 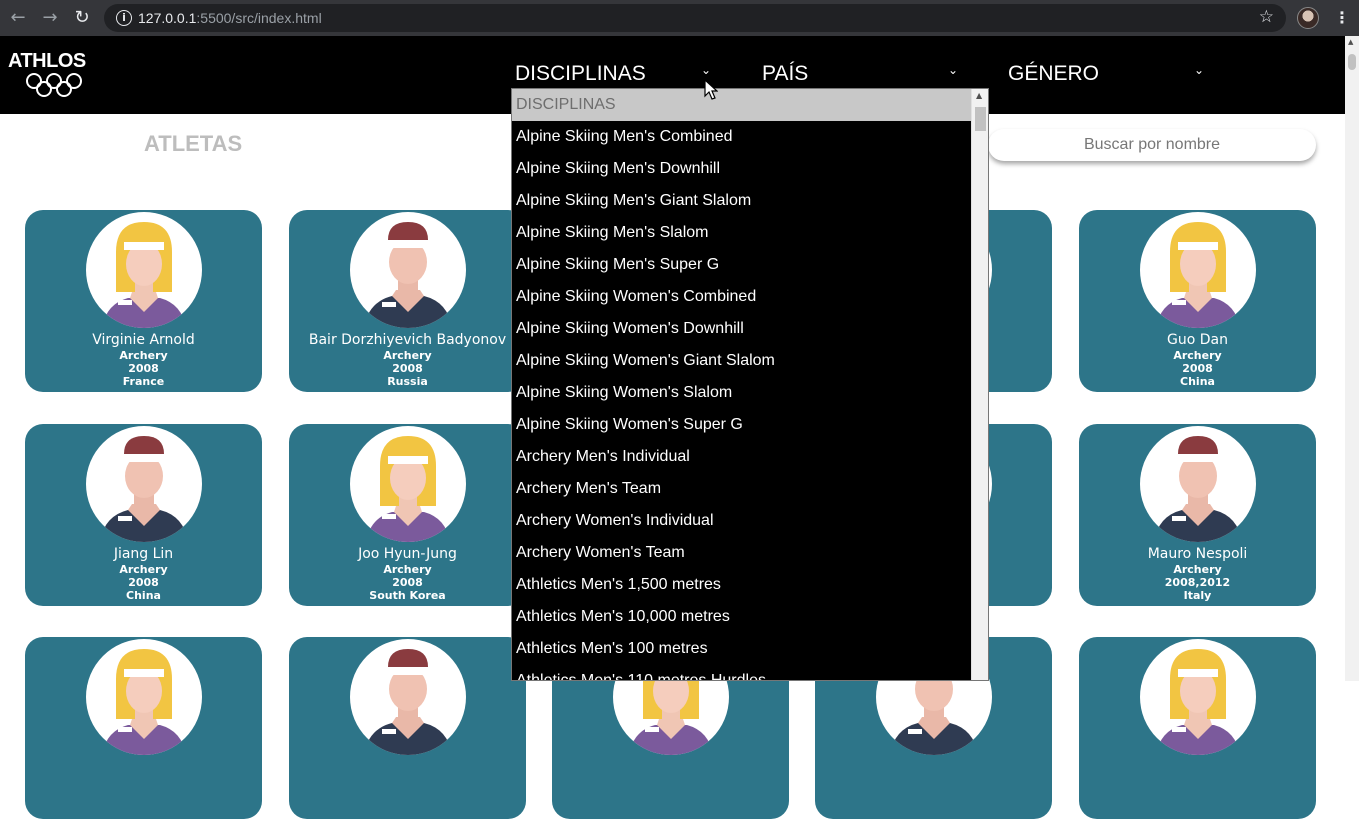 What do you see at coordinates (82, 18) in the screenshot?
I see `reload-icon: ↻` at bounding box center [82, 18].